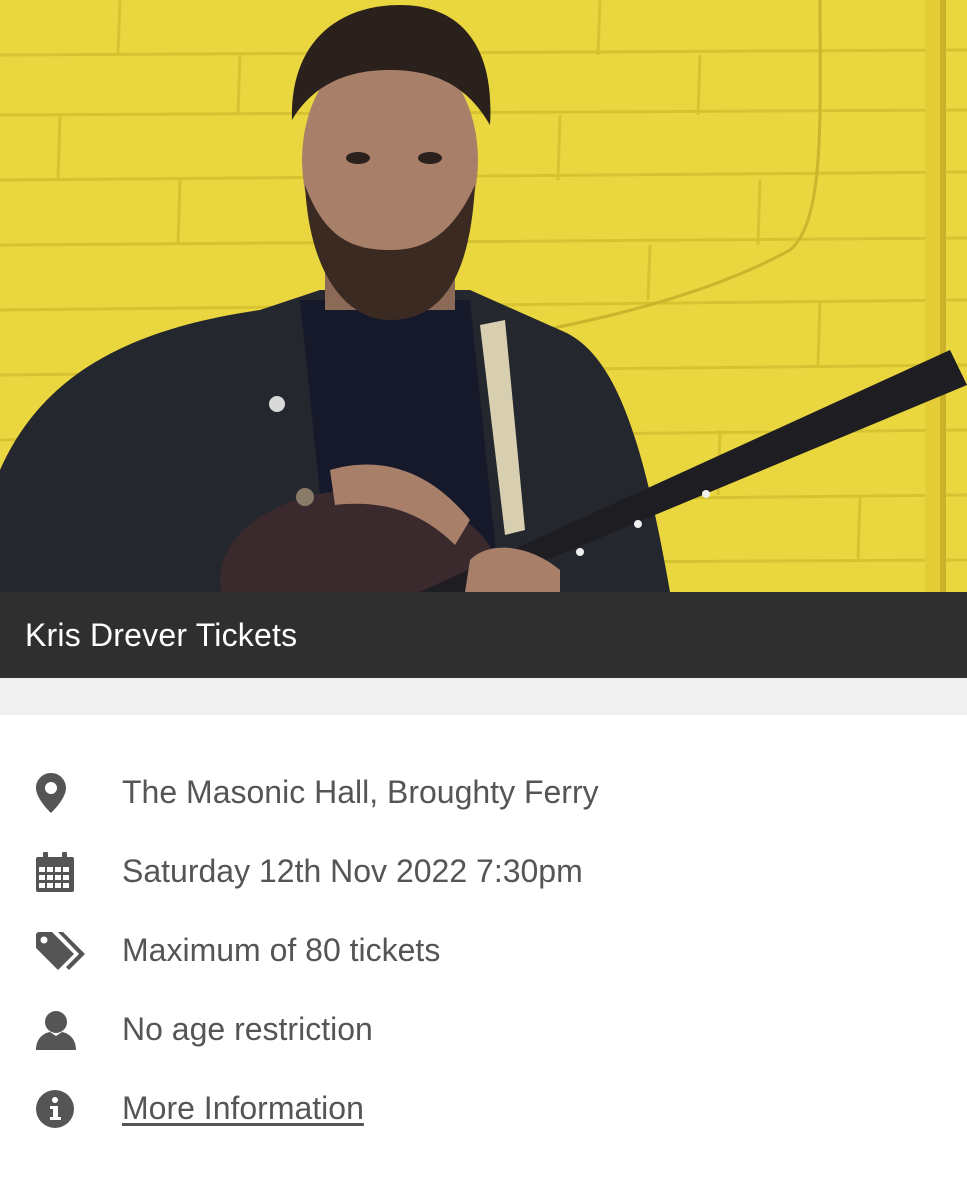  I want to click on tags-icon, so click(61, 951).